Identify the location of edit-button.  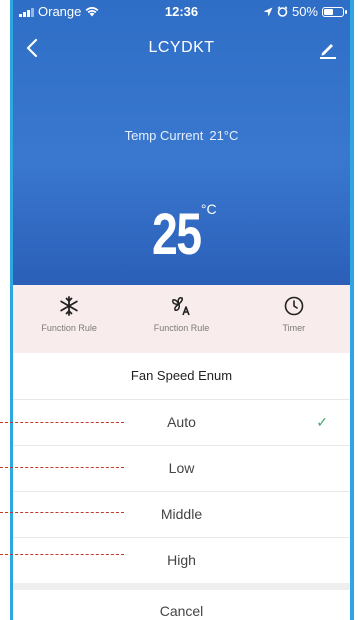
(331, 49).